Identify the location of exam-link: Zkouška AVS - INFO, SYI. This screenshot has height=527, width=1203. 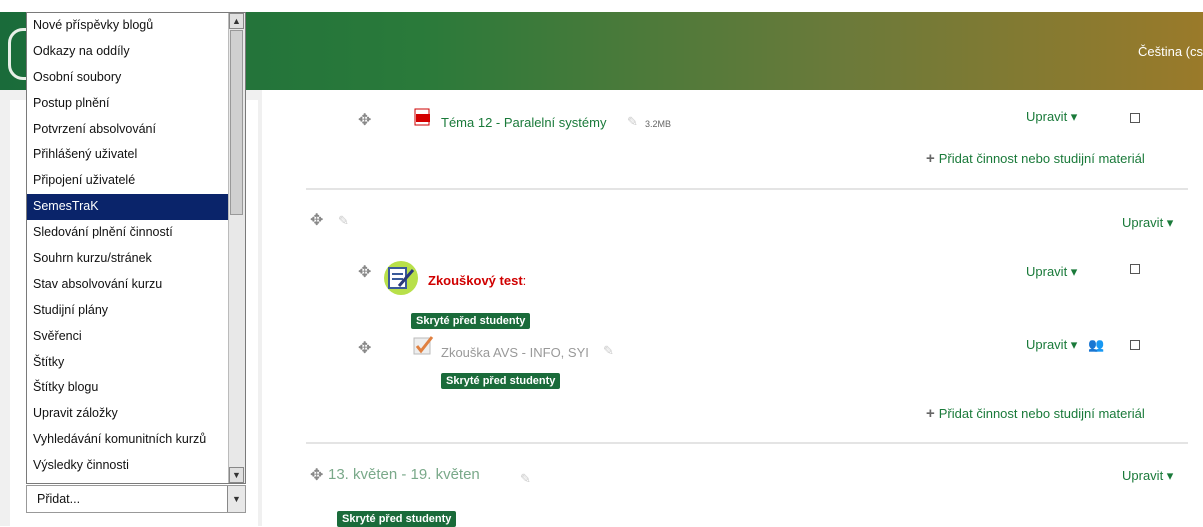
(515, 352).